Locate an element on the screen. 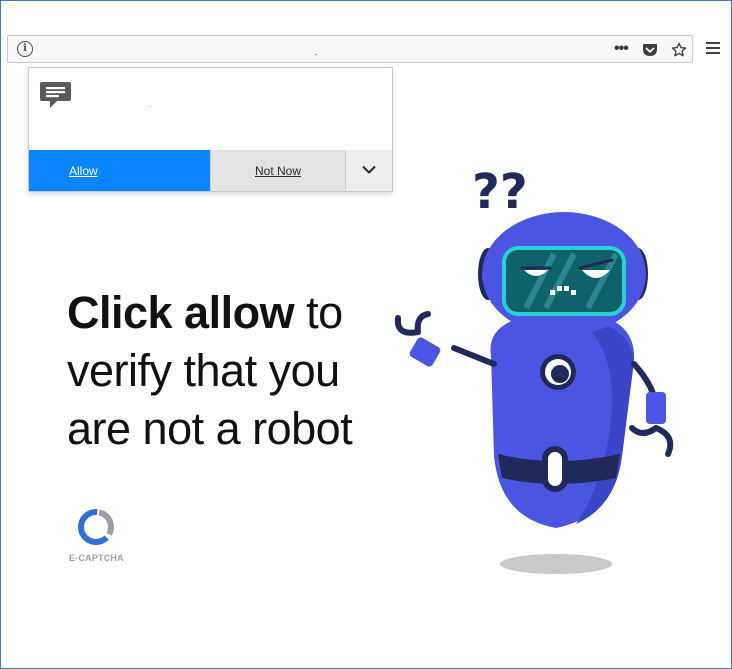 This screenshot has height=669, width=732. chevron-down-icon is located at coordinates (369, 170).